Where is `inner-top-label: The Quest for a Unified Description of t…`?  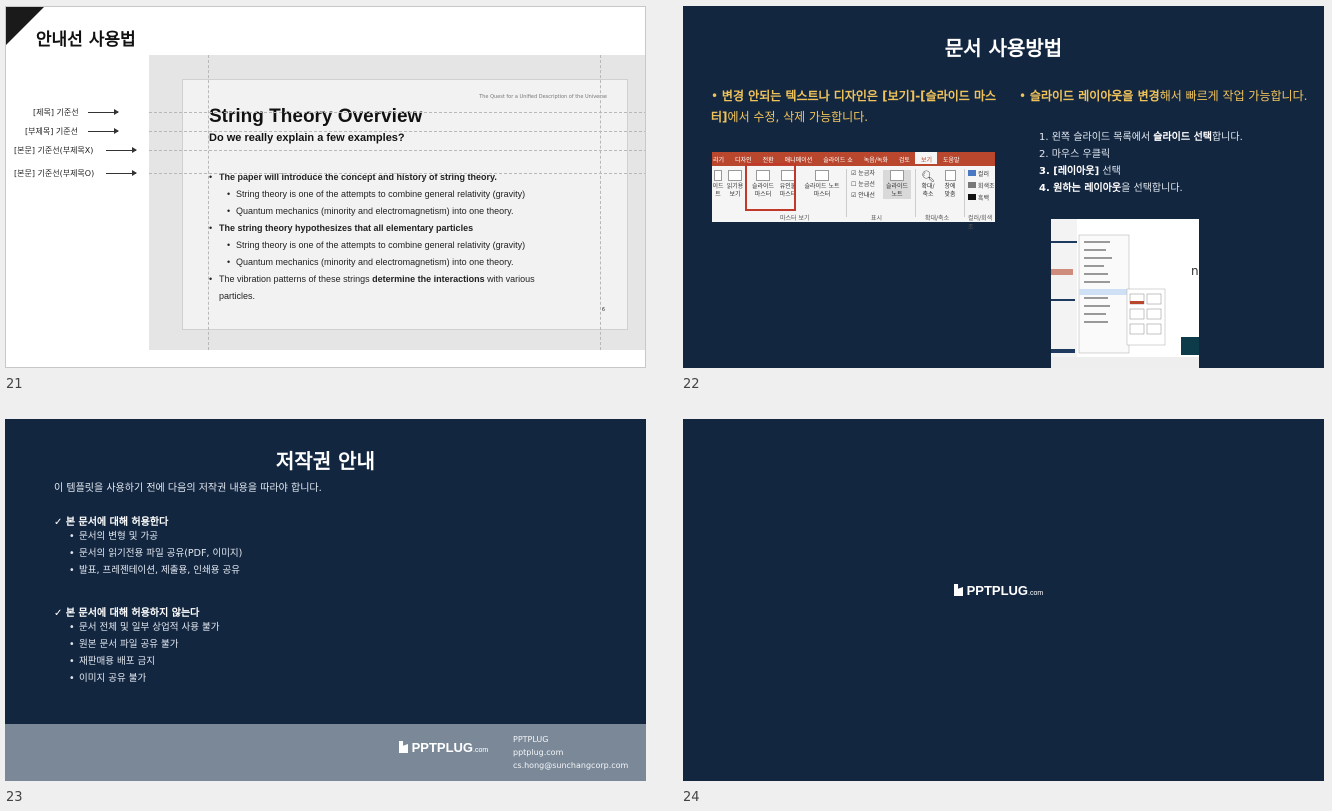 inner-top-label: The Quest for a Unified Description of t… is located at coordinates (543, 97).